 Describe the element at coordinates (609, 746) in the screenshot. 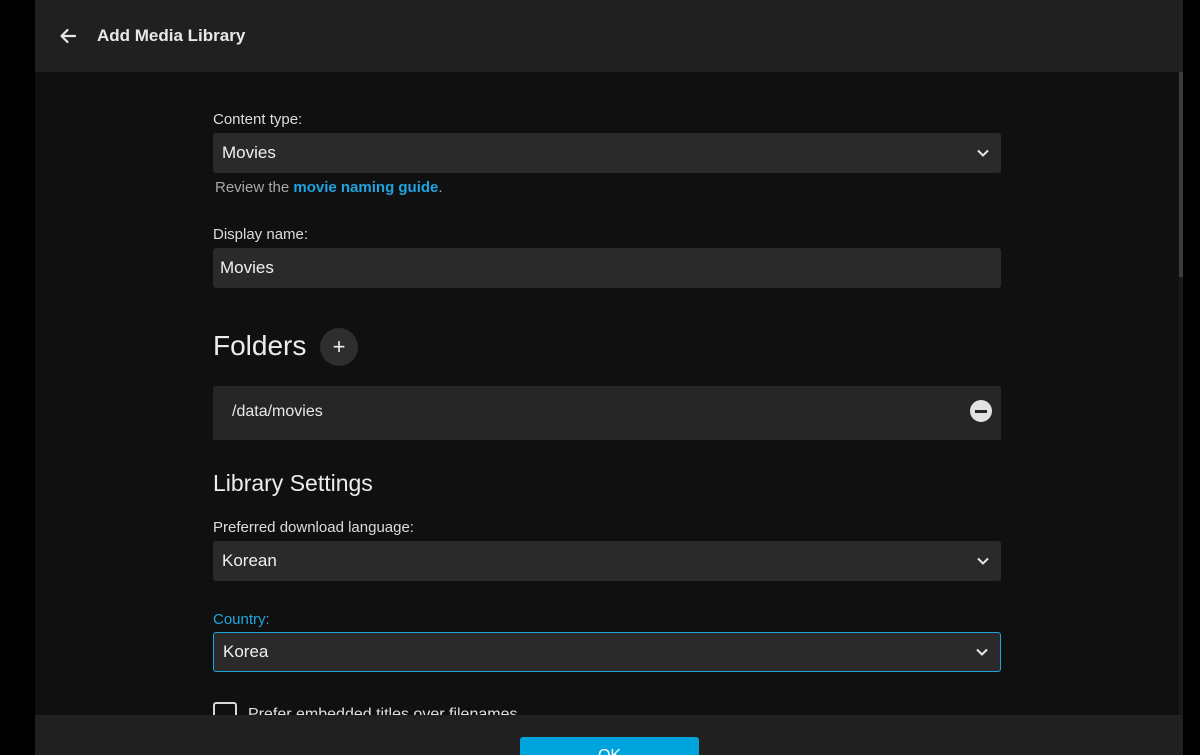

I see `ok-button: OK` at that location.